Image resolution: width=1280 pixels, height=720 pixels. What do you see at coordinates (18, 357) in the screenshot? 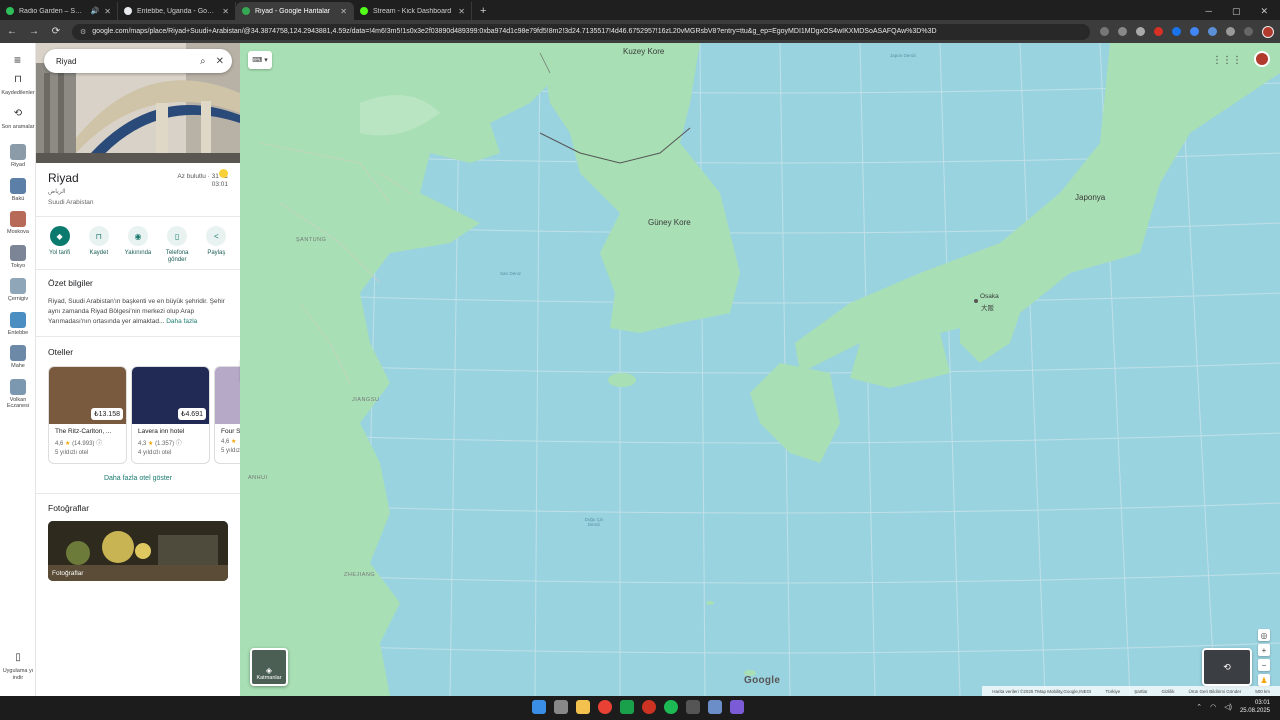
I see `recent-place-item: Mahe` at bounding box center [18, 357].